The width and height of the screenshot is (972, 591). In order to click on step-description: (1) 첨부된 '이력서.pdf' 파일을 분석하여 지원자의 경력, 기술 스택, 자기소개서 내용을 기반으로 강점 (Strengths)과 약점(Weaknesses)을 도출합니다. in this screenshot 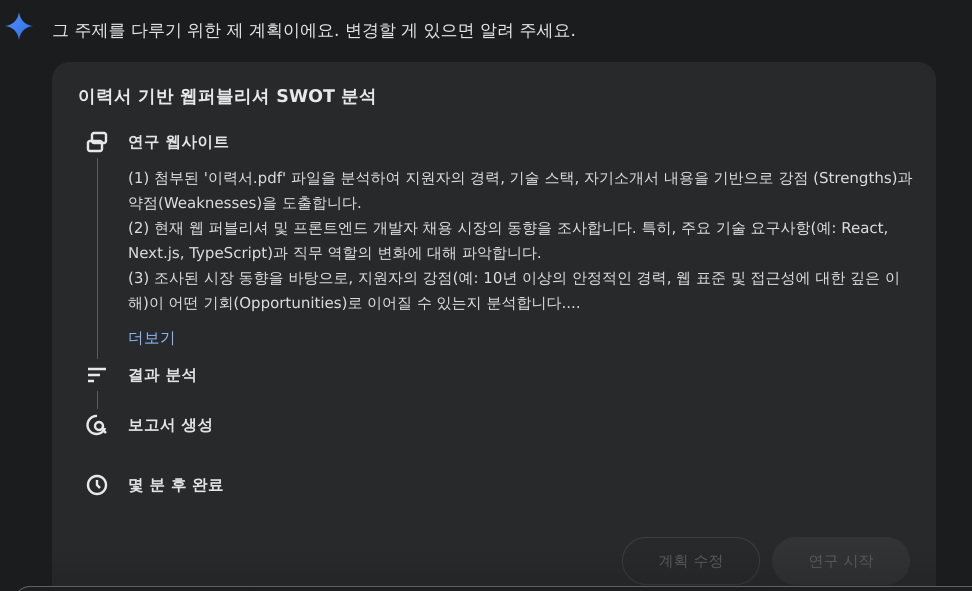, I will do `click(521, 191)`.